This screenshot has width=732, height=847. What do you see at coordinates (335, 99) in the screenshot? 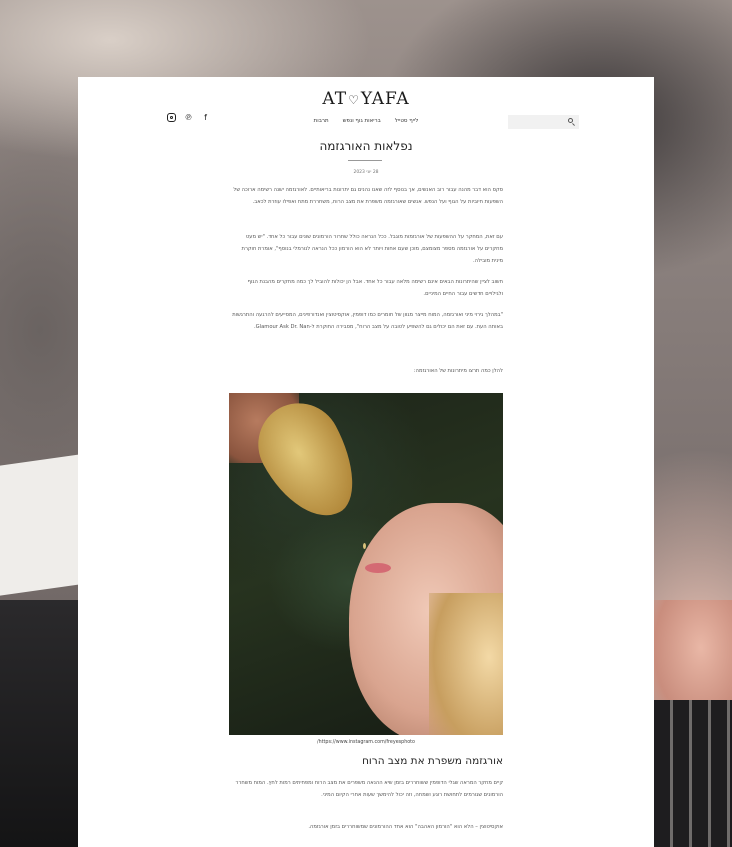
I see `logo-at: AT` at bounding box center [335, 99].